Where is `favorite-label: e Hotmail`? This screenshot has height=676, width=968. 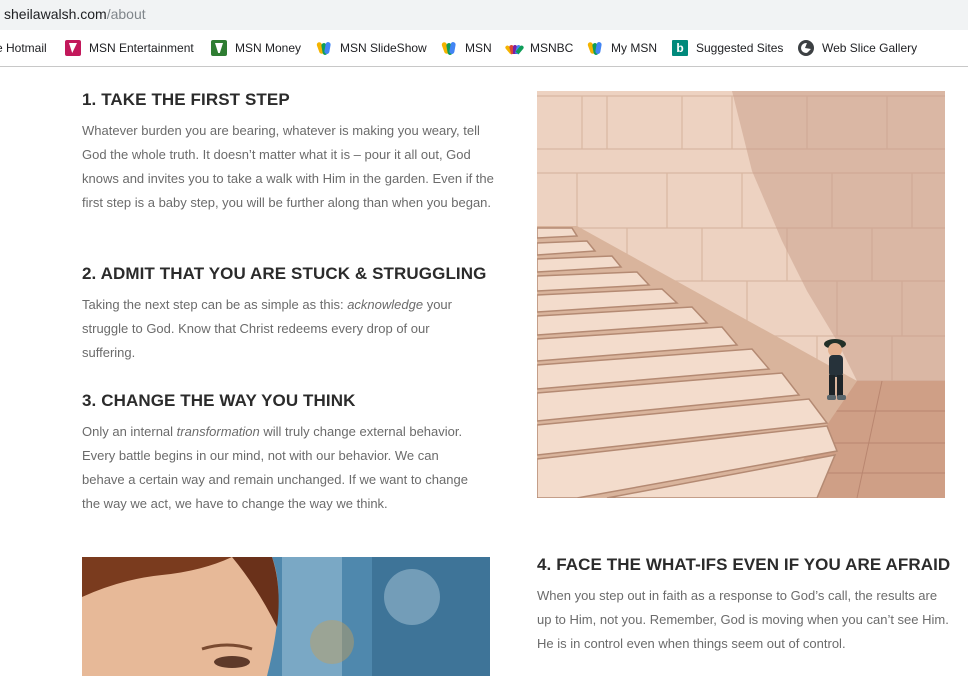
favorite-label: e Hotmail is located at coordinates (23, 48).